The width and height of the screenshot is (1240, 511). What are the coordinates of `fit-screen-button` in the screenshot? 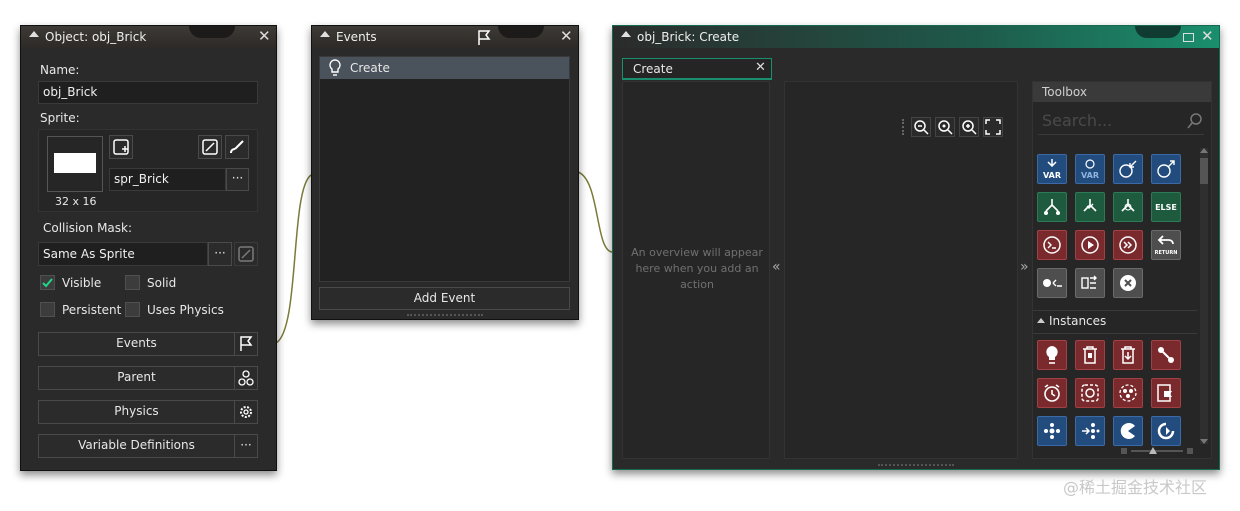 It's located at (993, 127).